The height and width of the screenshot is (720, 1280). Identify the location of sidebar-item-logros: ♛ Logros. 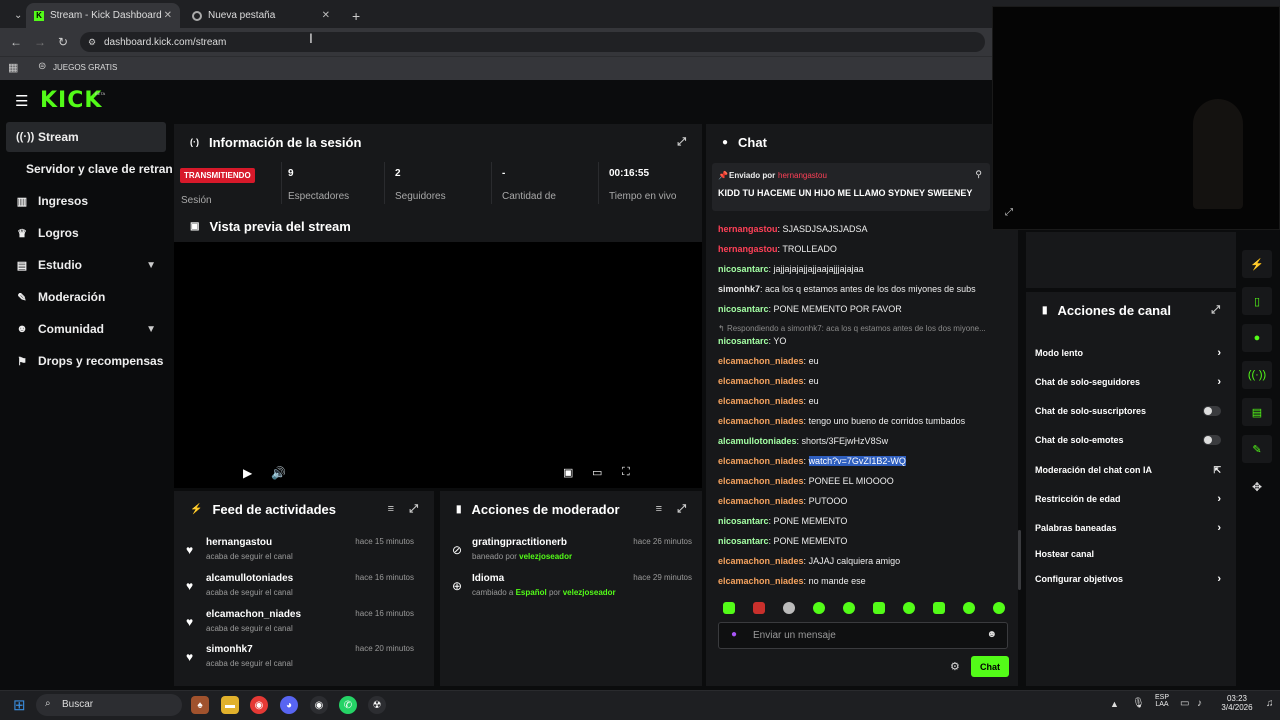
(86, 233).